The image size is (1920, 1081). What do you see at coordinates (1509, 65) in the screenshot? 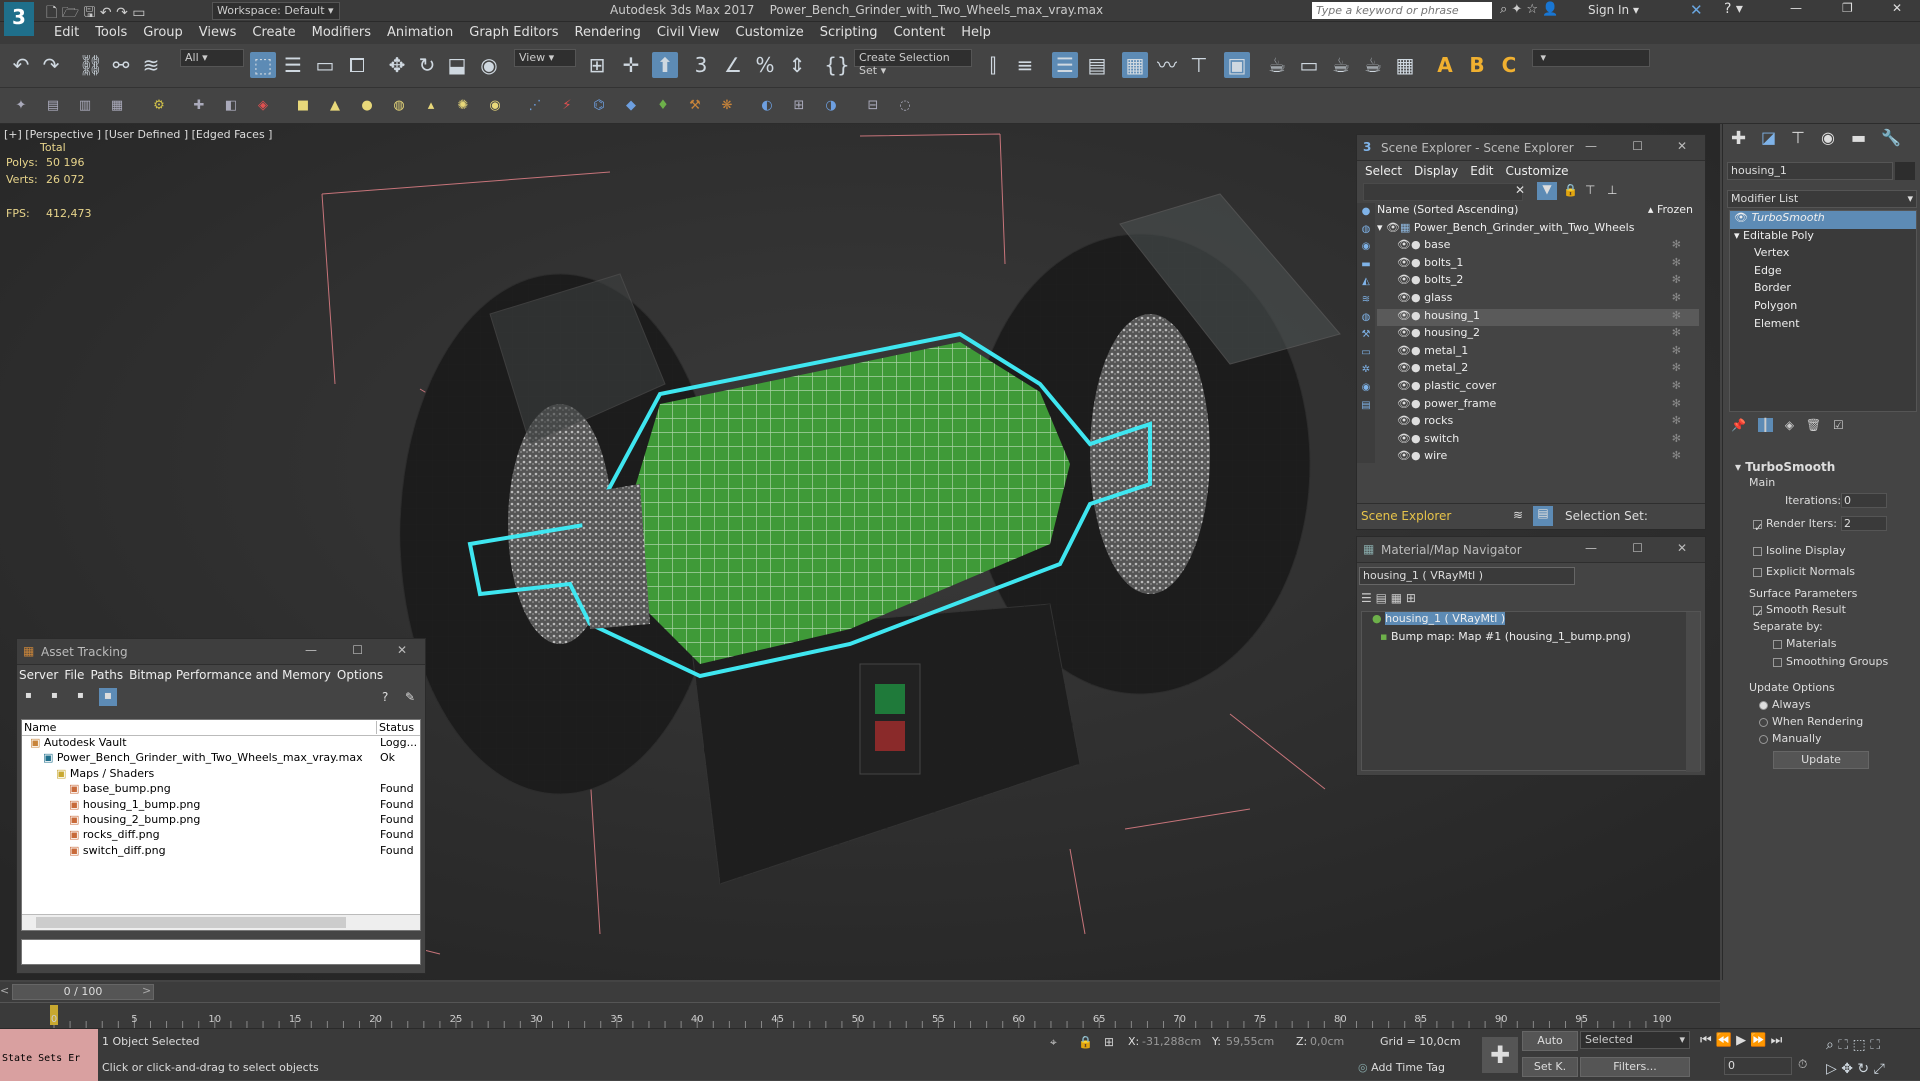
I see `text-c-icon: C` at bounding box center [1509, 65].